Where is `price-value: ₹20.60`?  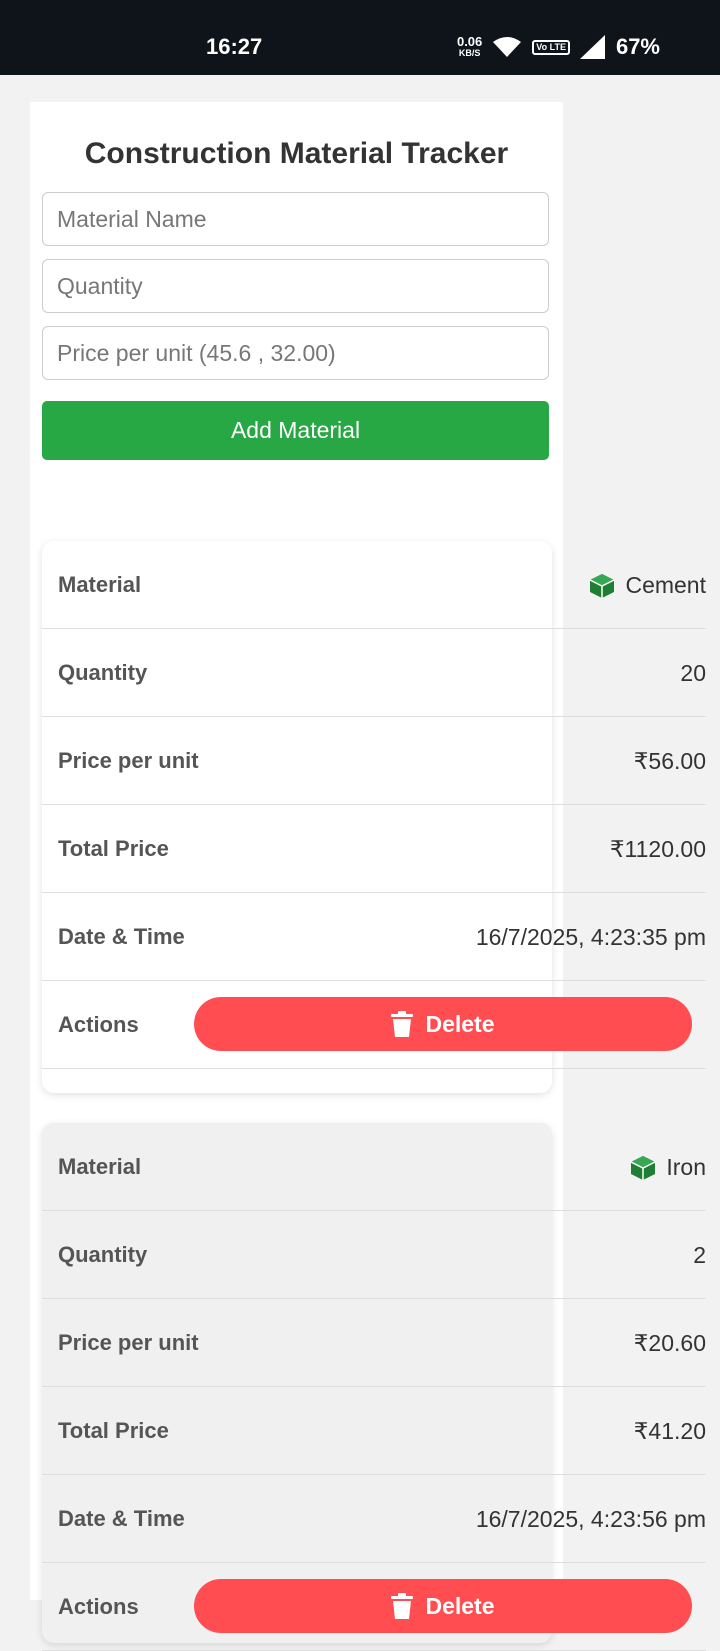 price-value: ₹20.60 is located at coordinates (669, 1343).